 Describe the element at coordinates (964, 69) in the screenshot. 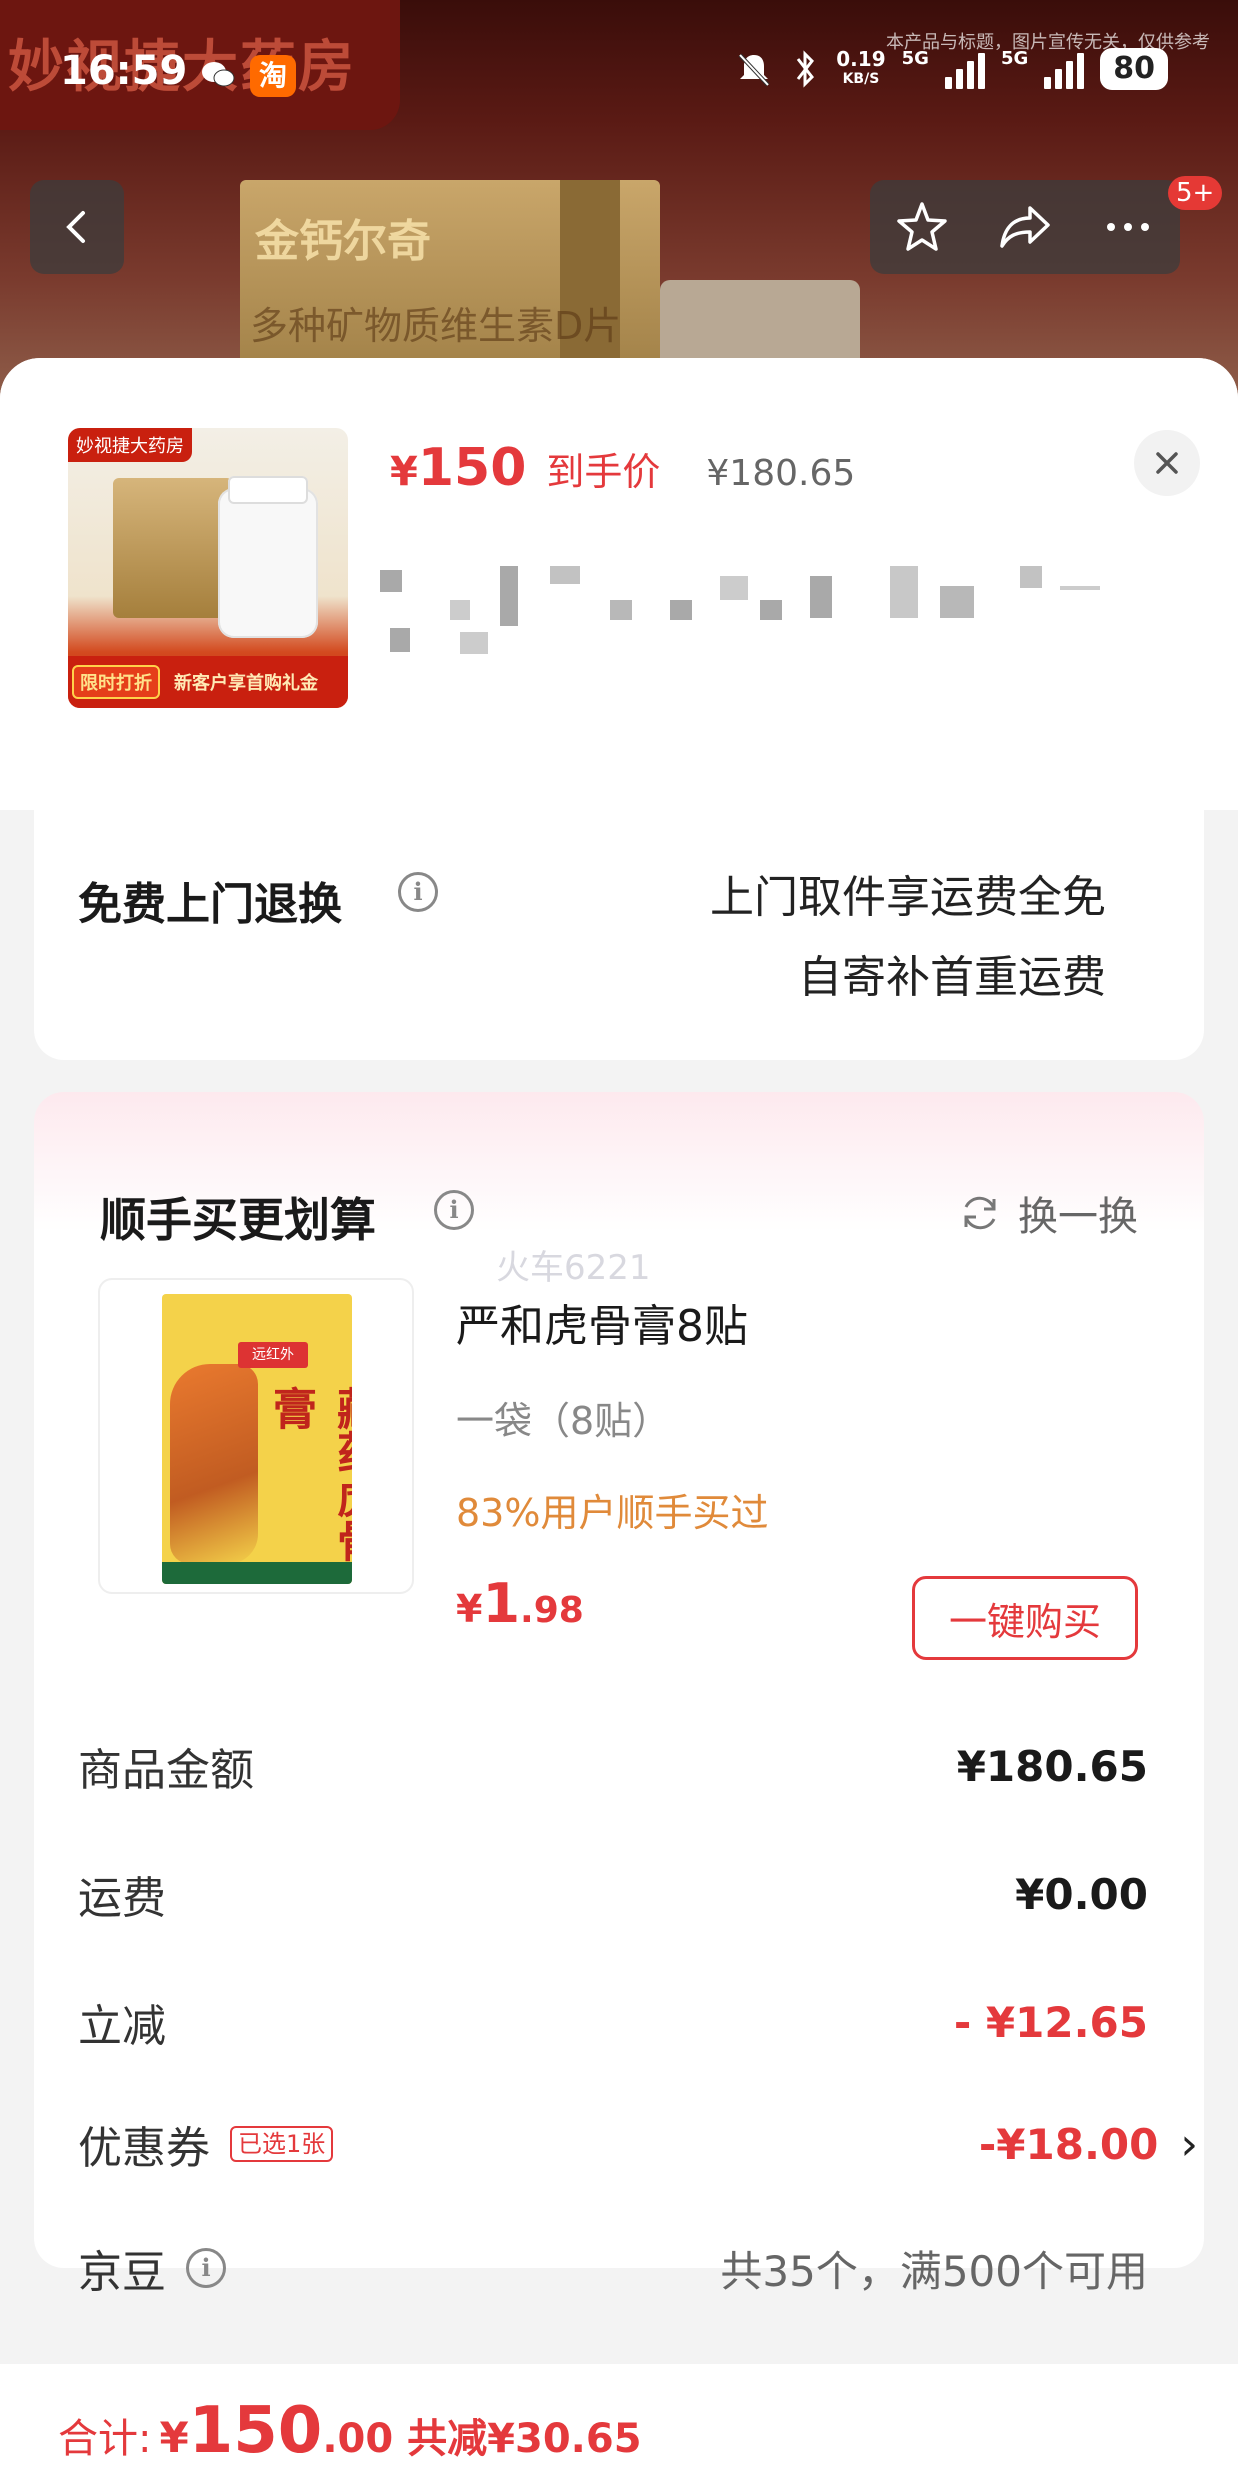

I see `signal-icon` at that location.